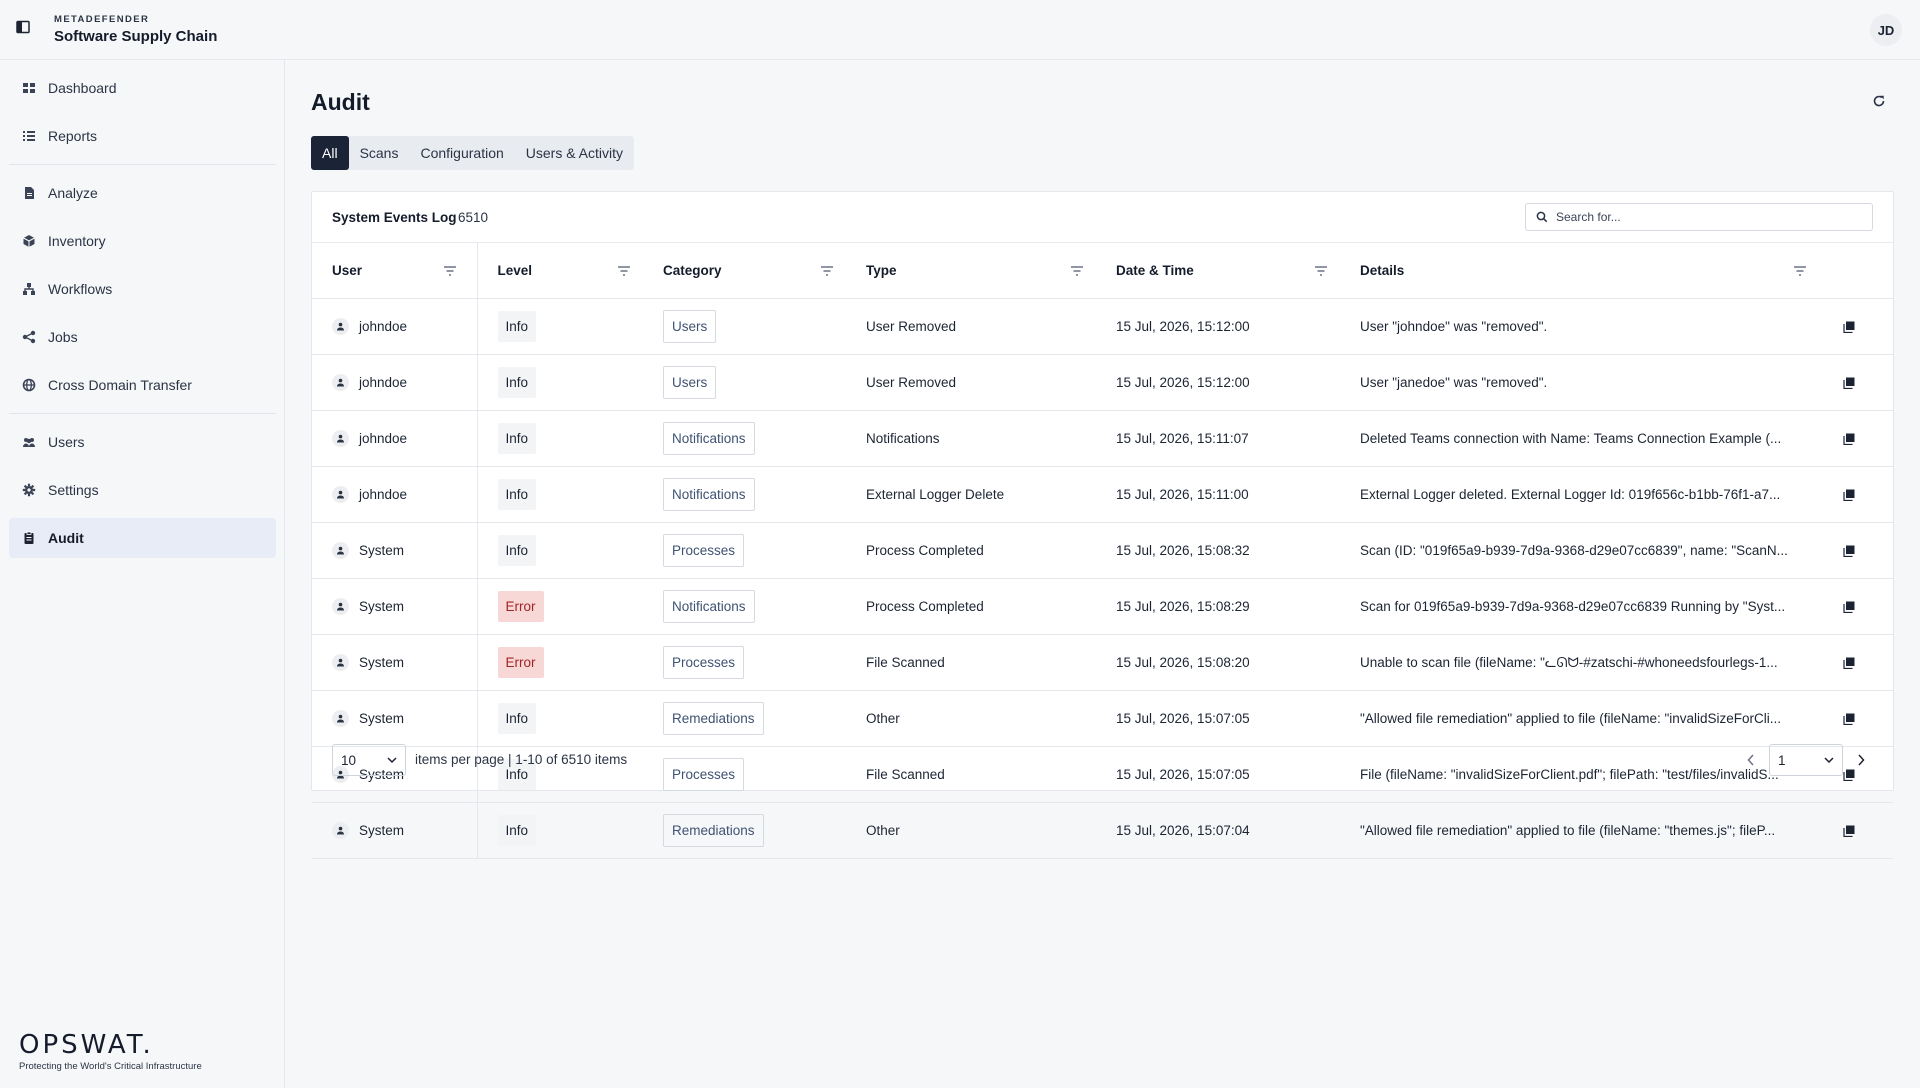 The width and height of the screenshot is (1920, 1088). What do you see at coordinates (1880, 102) in the screenshot?
I see `refresh-icon` at bounding box center [1880, 102].